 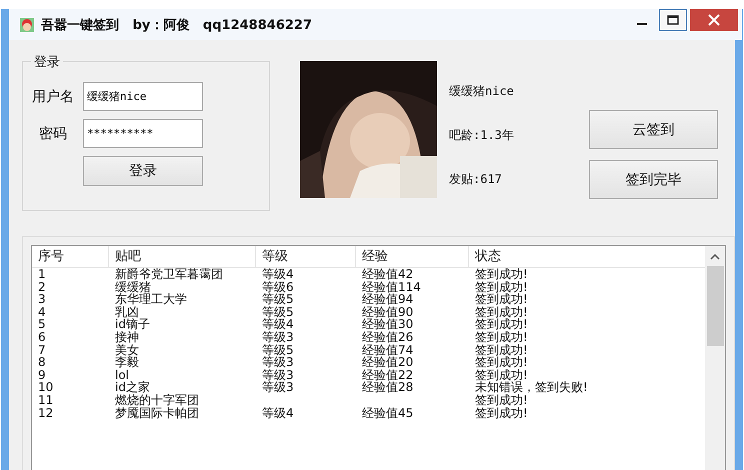 I want to click on table-cell-text: 4, so click(x=42, y=312).